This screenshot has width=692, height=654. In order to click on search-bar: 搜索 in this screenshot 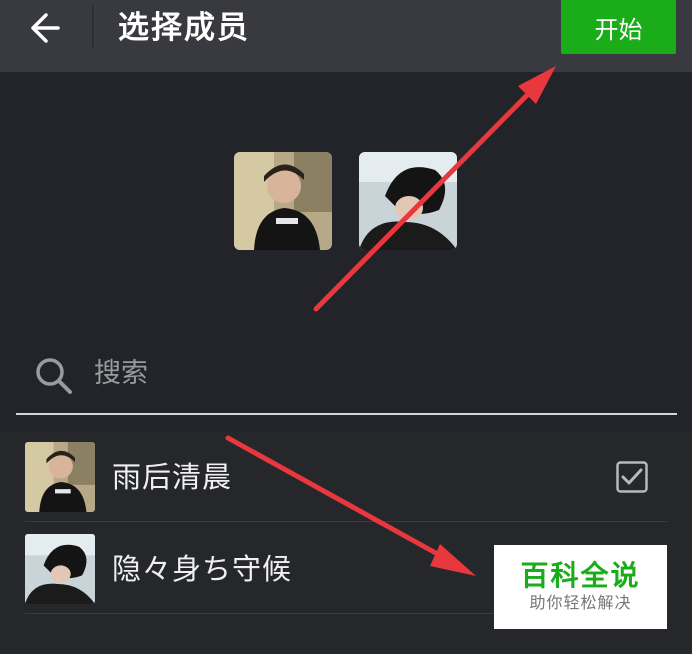, I will do `click(346, 377)`.